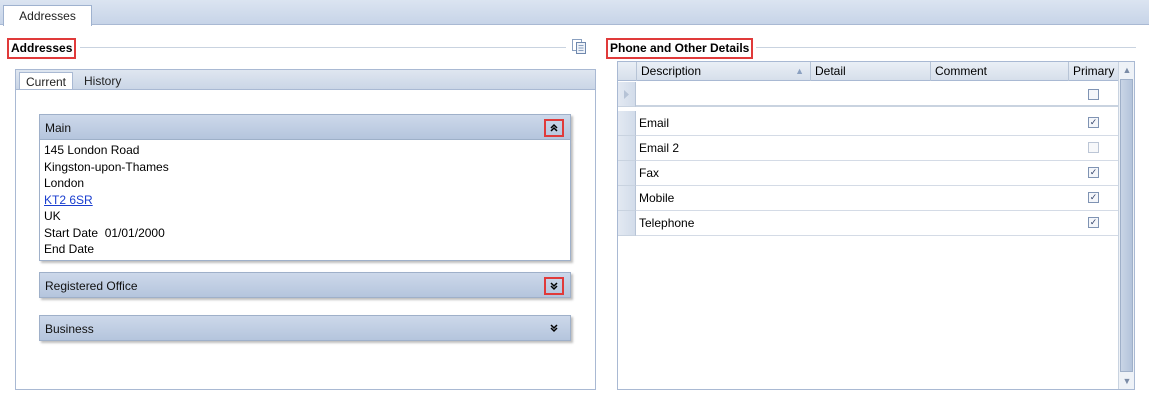 Image resolution: width=1149 pixels, height=403 pixels. What do you see at coordinates (1127, 70) in the screenshot?
I see `scroll-up-icon: ▲` at bounding box center [1127, 70].